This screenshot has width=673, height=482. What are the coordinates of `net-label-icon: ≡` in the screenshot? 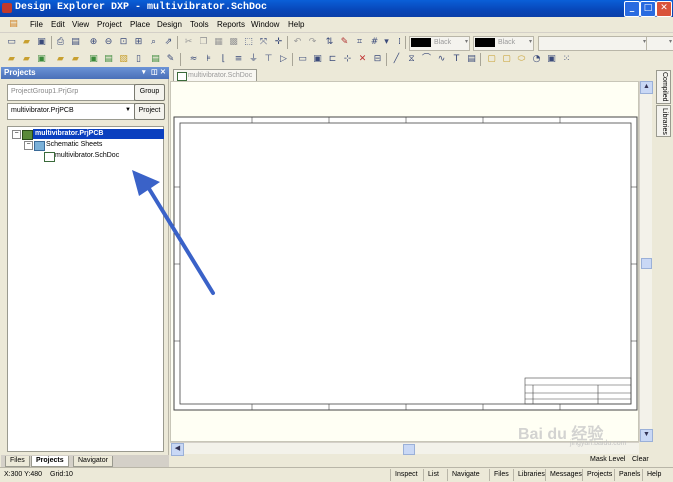 It's located at (238, 59).